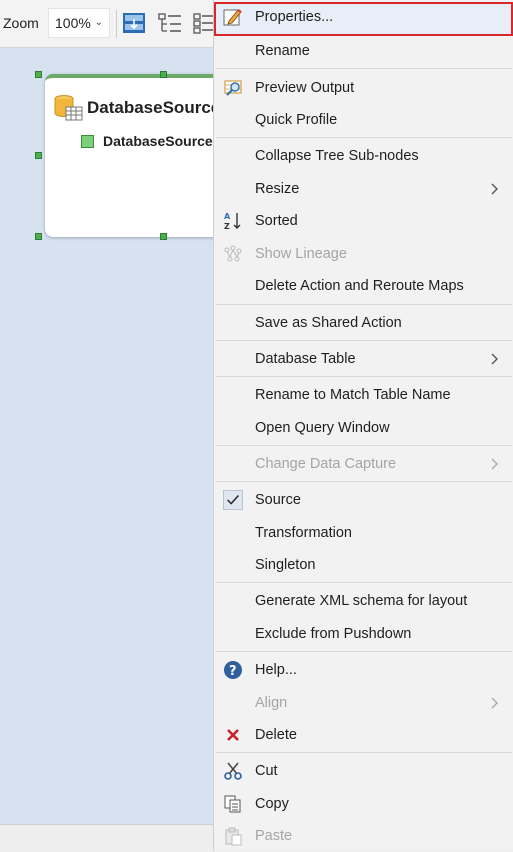  What do you see at coordinates (232, 17) in the screenshot?
I see `pencil-edit-icon` at bounding box center [232, 17].